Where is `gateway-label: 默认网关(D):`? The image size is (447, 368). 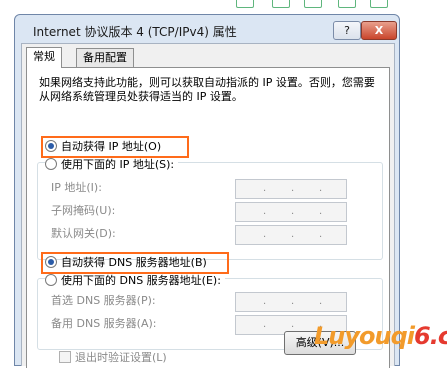 gateway-label: 默认网关(D): is located at coordinates (83, 233).